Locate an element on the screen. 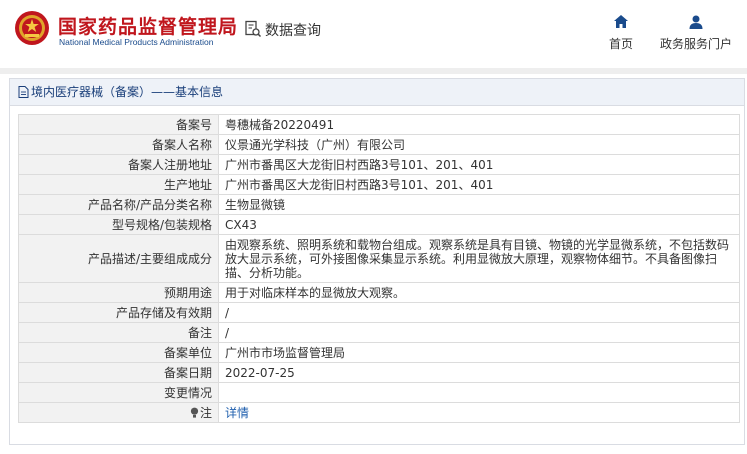  document-icon is located at coordinates (23, 92).